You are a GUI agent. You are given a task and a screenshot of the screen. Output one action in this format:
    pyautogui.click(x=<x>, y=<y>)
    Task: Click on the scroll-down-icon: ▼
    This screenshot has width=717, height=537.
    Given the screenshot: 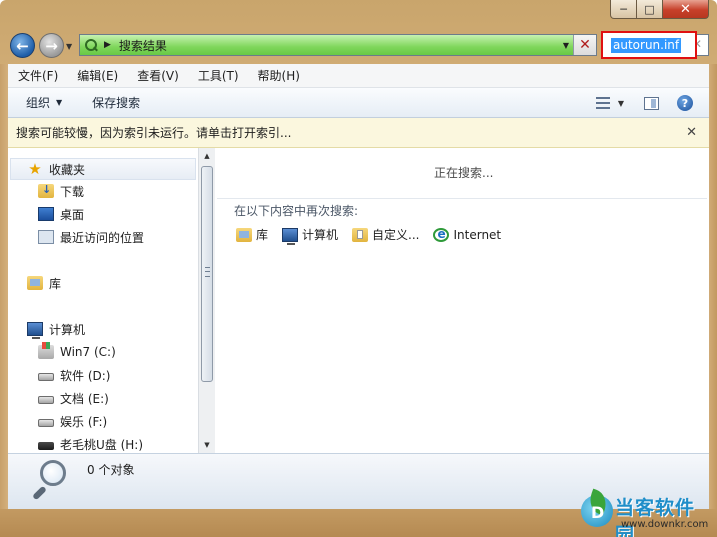 What is the action you would take?
    pyautogui.click(x=207, y=445)
    